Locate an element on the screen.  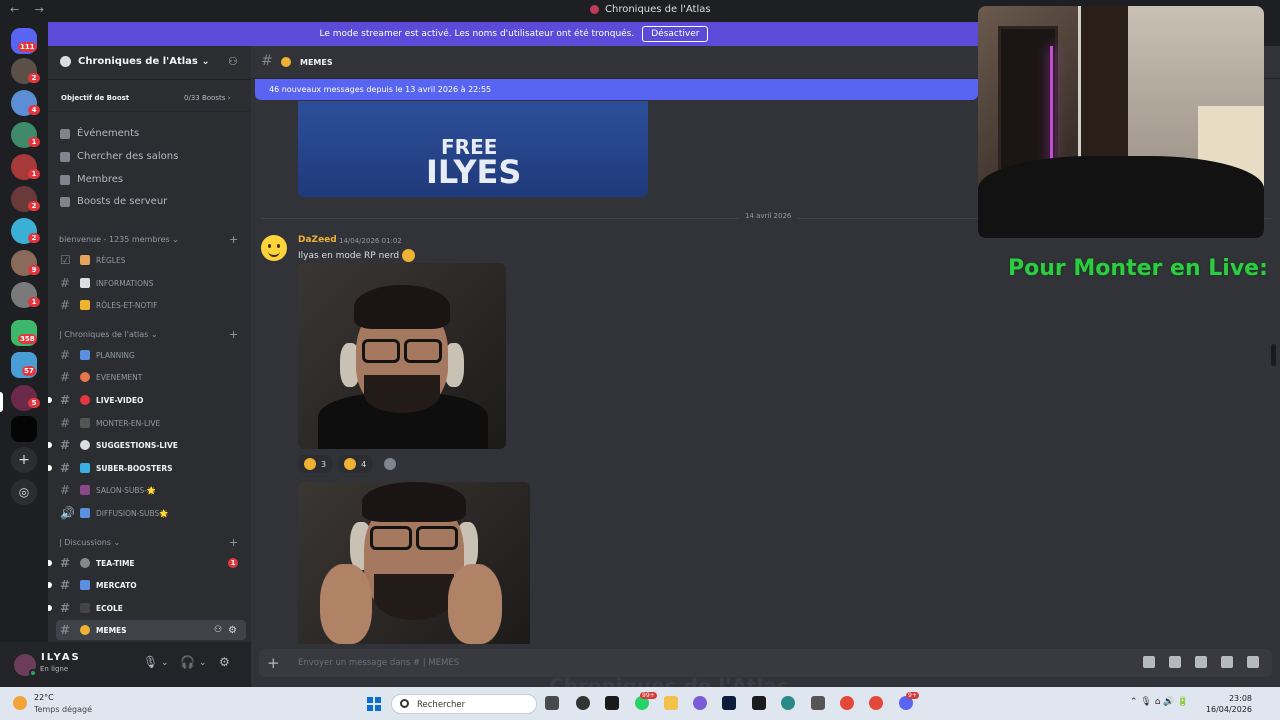
category-discussions: | Discussions ⌄ + is located at coordinates (148, 542).